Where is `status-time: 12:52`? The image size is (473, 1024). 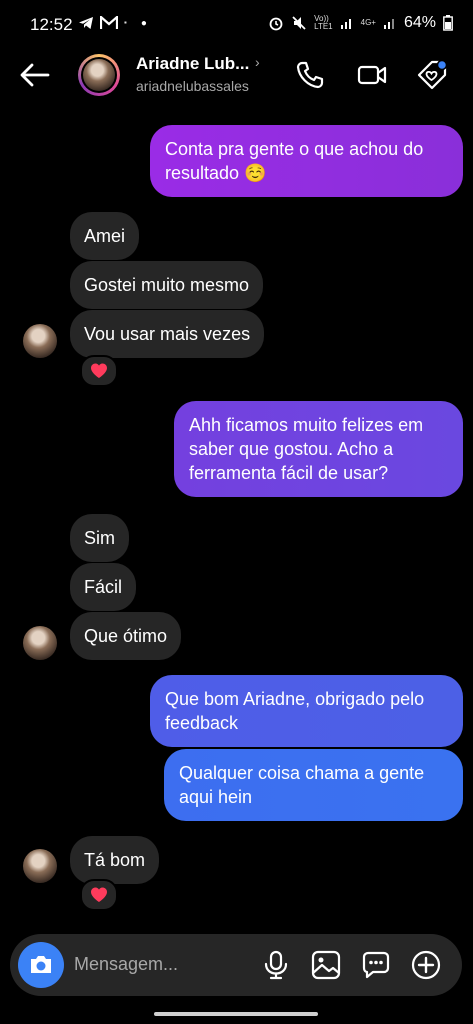 status-time: 12:52 is located at coordinates (51, 24).